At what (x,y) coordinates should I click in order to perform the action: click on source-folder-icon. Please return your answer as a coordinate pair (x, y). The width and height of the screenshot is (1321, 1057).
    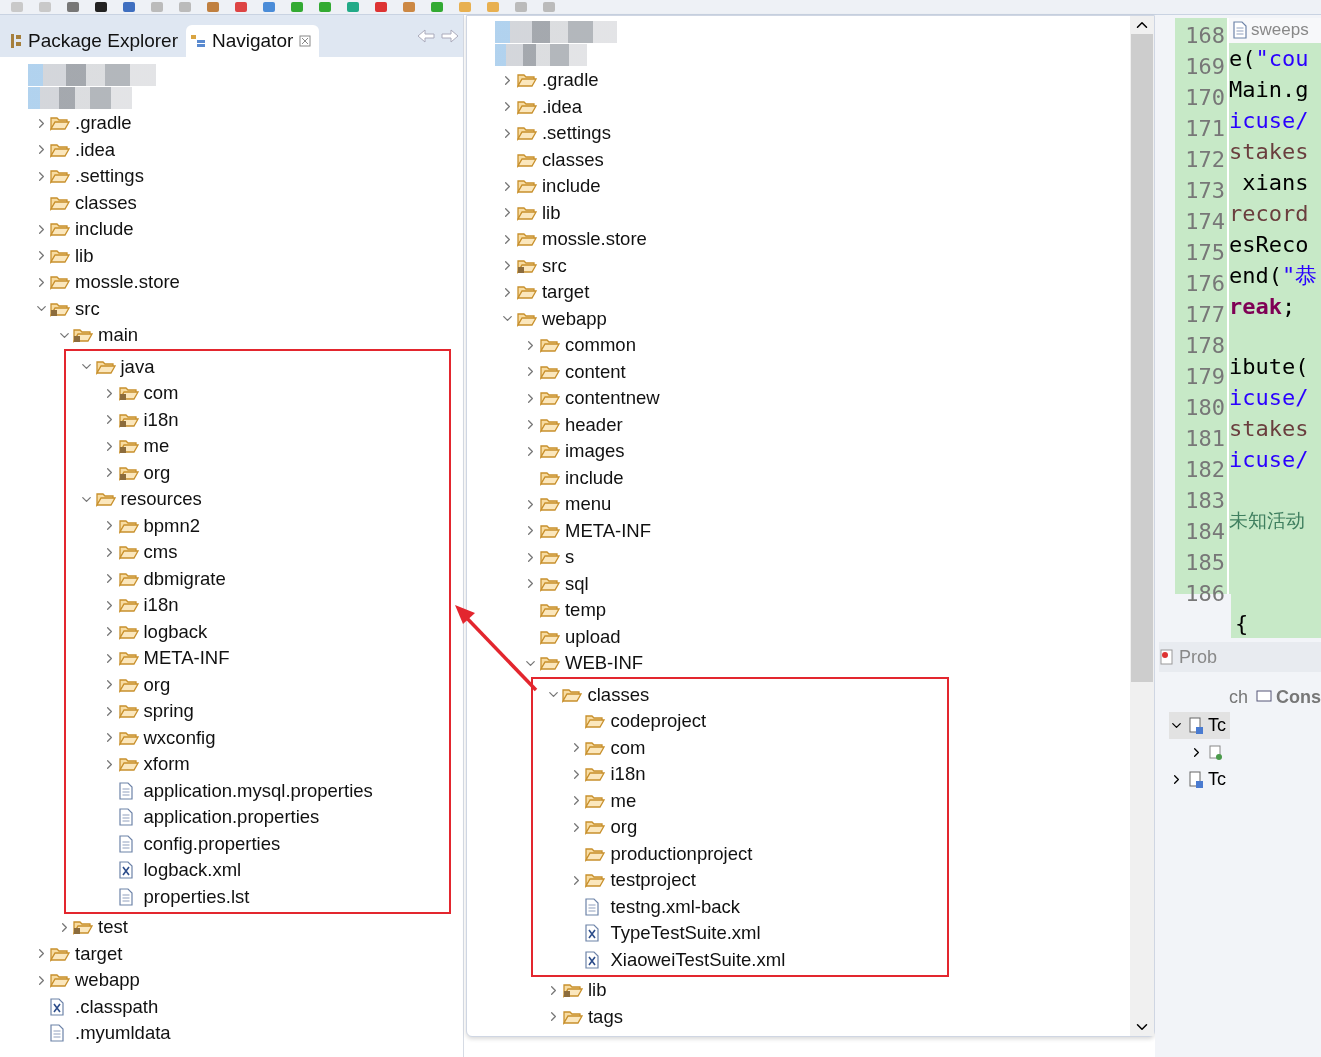
    Looking at the image, I should click on (83, 927).